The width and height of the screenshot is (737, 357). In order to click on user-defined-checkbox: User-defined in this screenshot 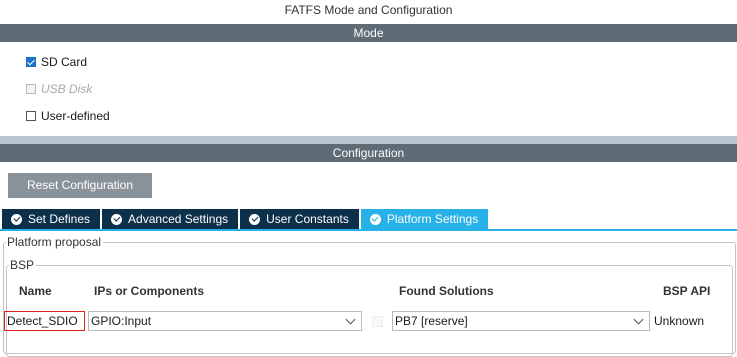, I will do `click(68, 116)`.